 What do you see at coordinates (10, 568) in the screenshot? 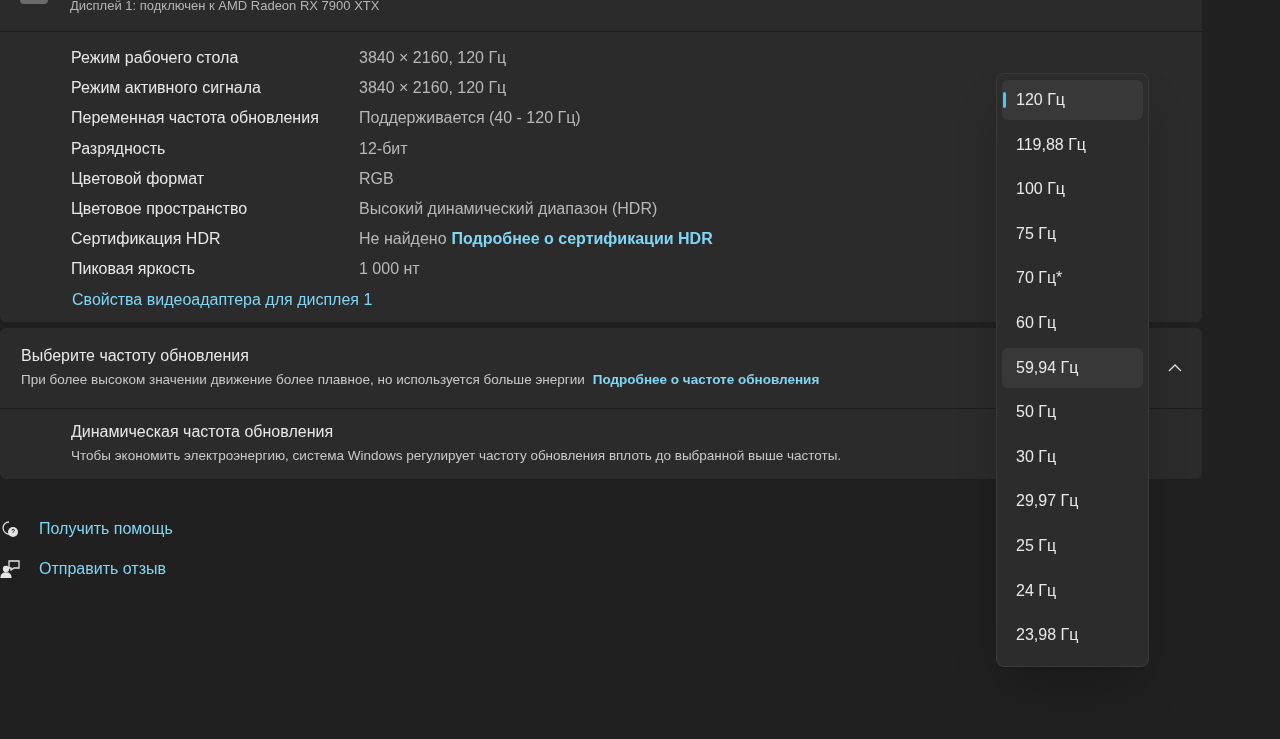
I see `person-feedback-icon` at bounding box center [10, 568].